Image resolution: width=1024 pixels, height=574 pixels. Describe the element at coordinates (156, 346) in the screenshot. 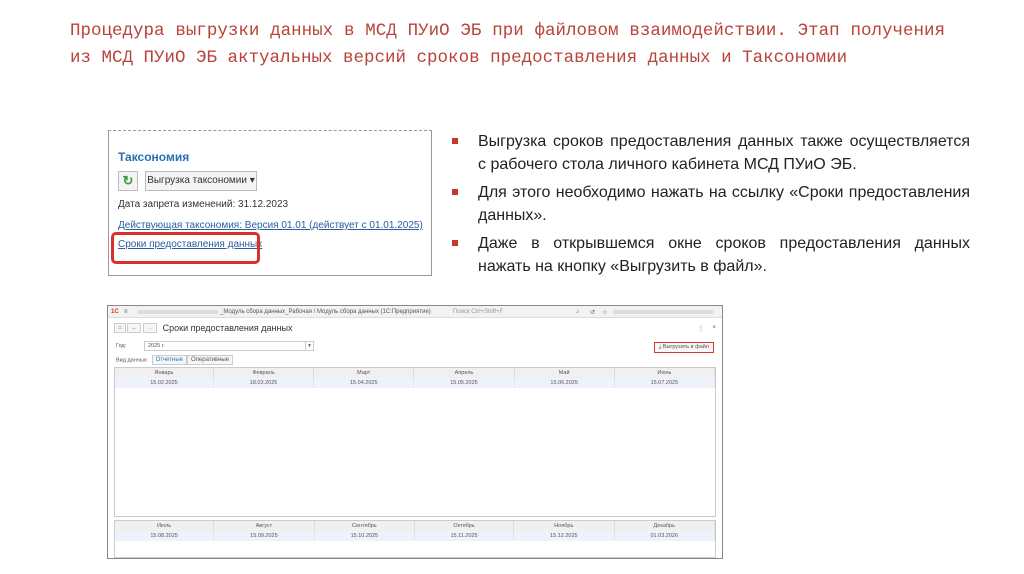

I see `year-value: 2025 г.` at that location.